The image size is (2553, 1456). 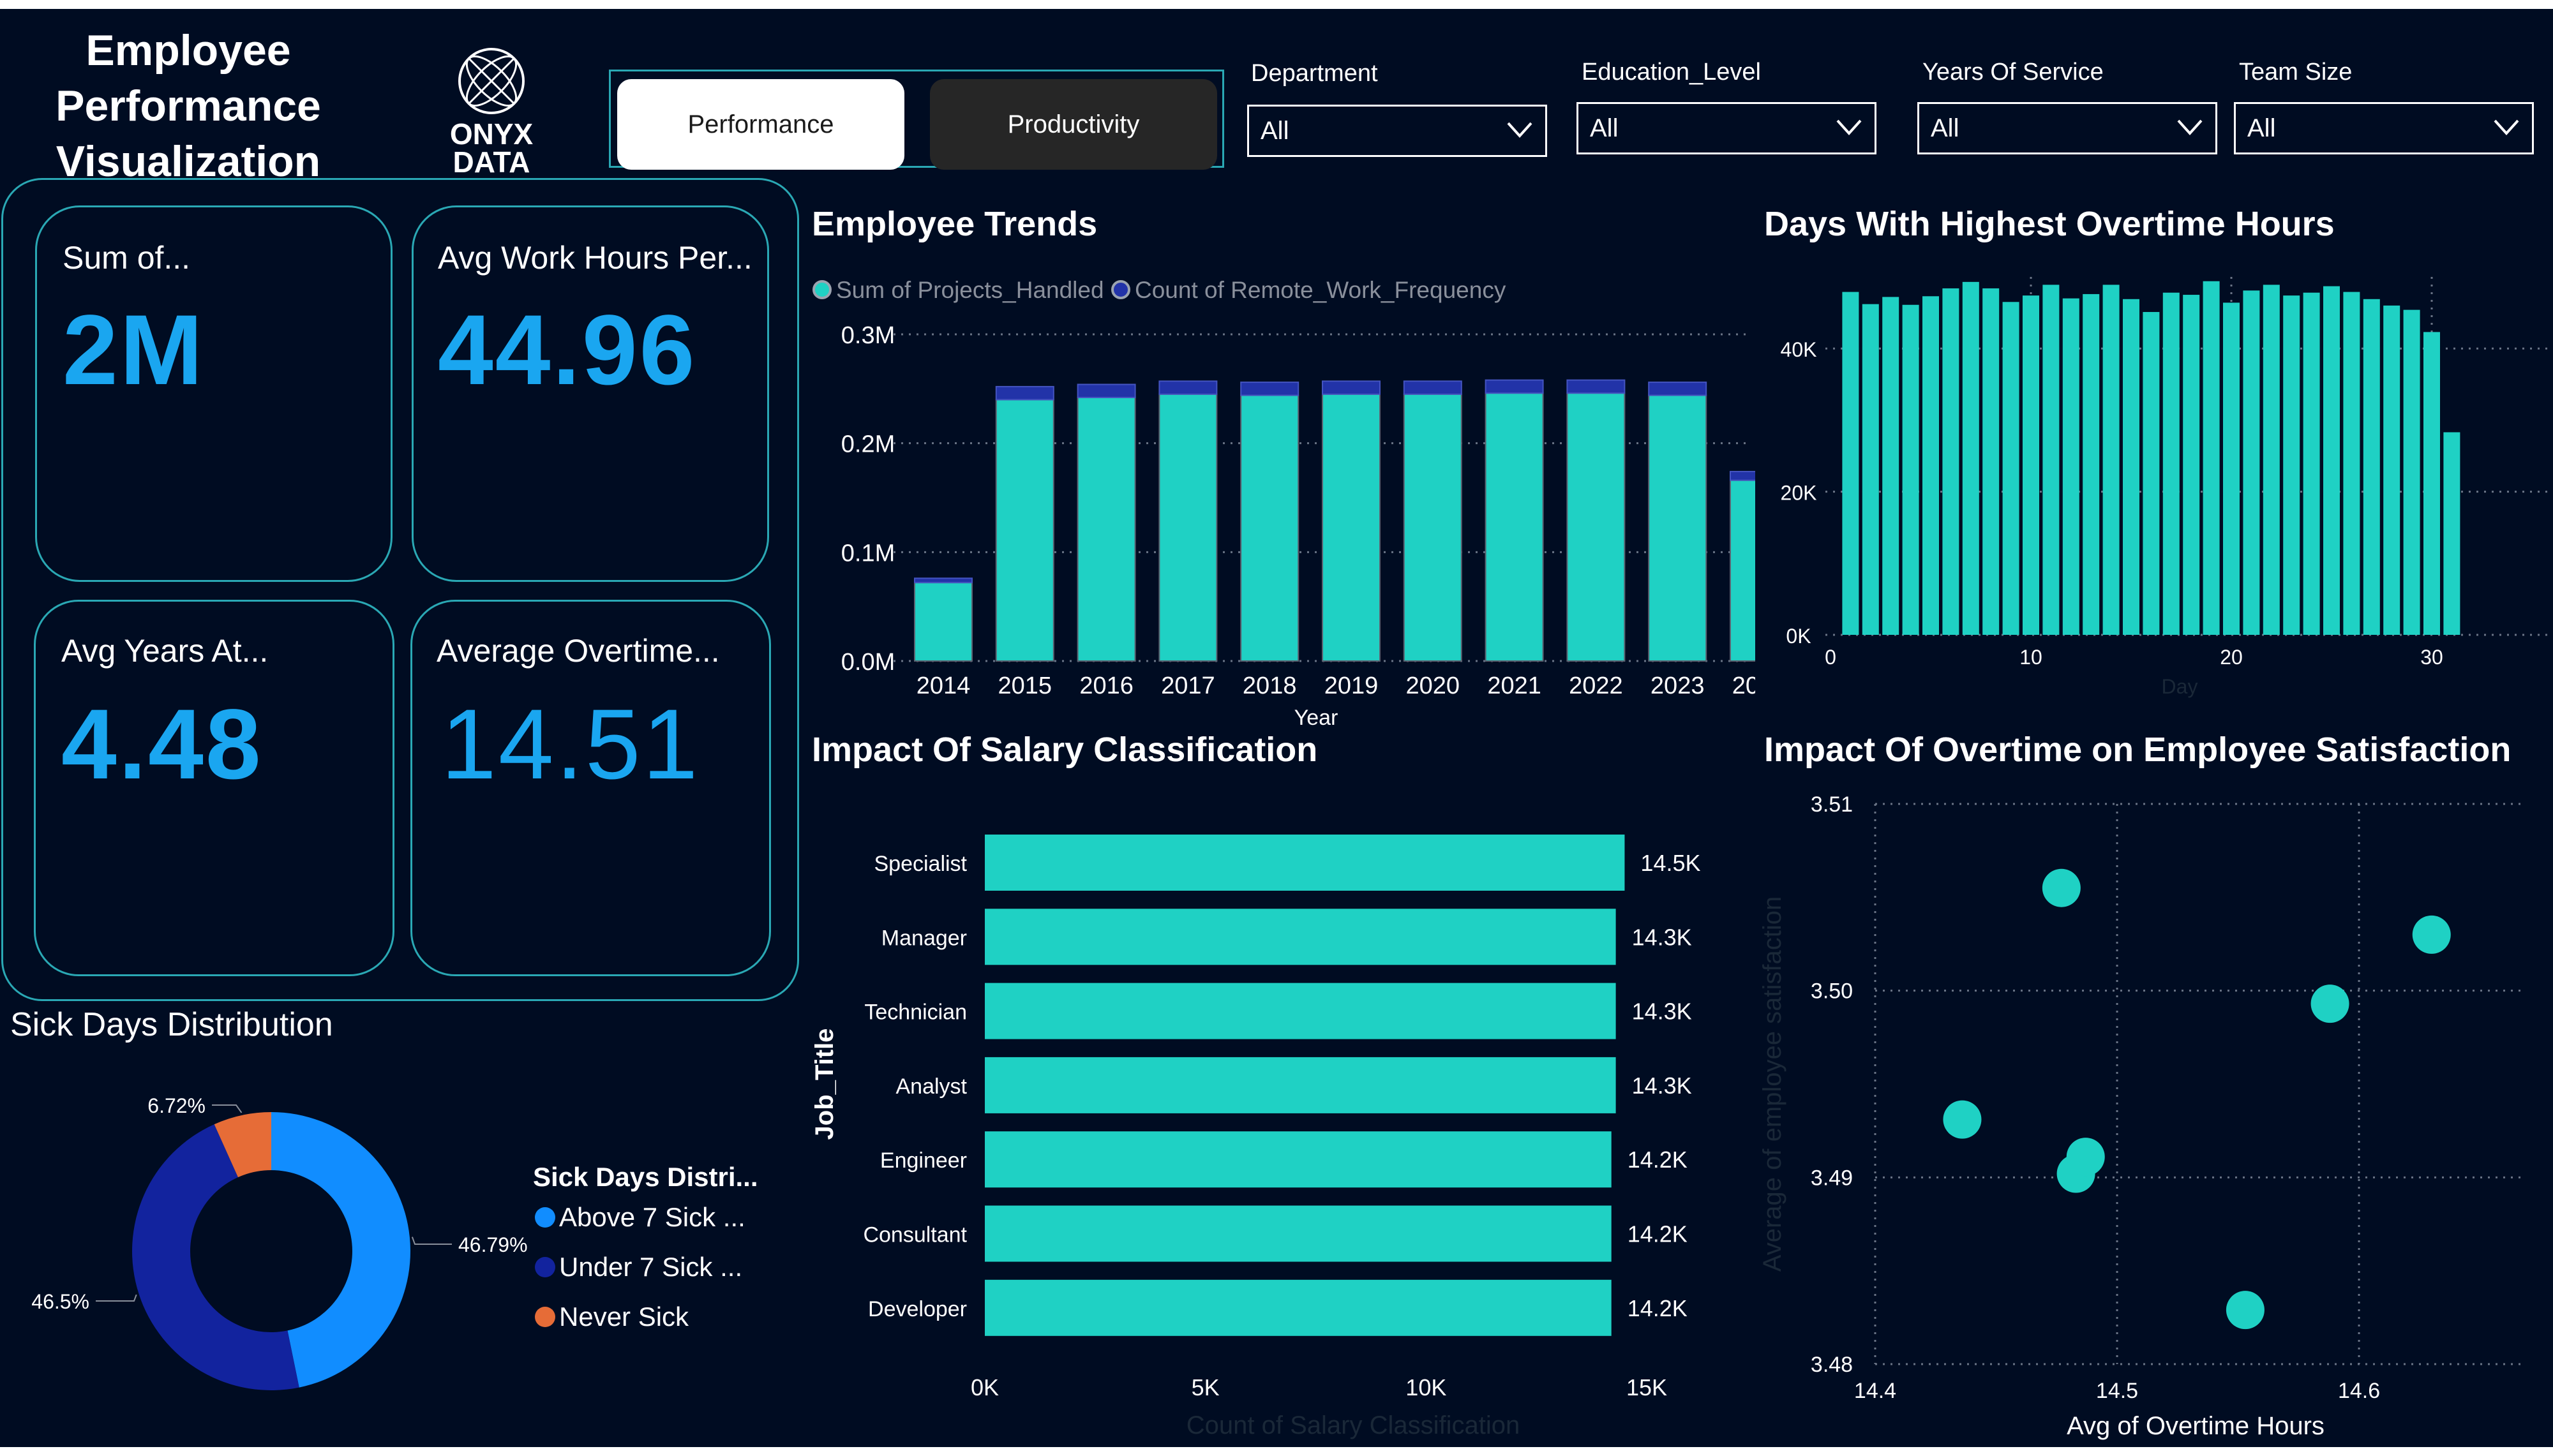 I want to click on x-tick-label: 10K, so click(x=1425, y=1387).